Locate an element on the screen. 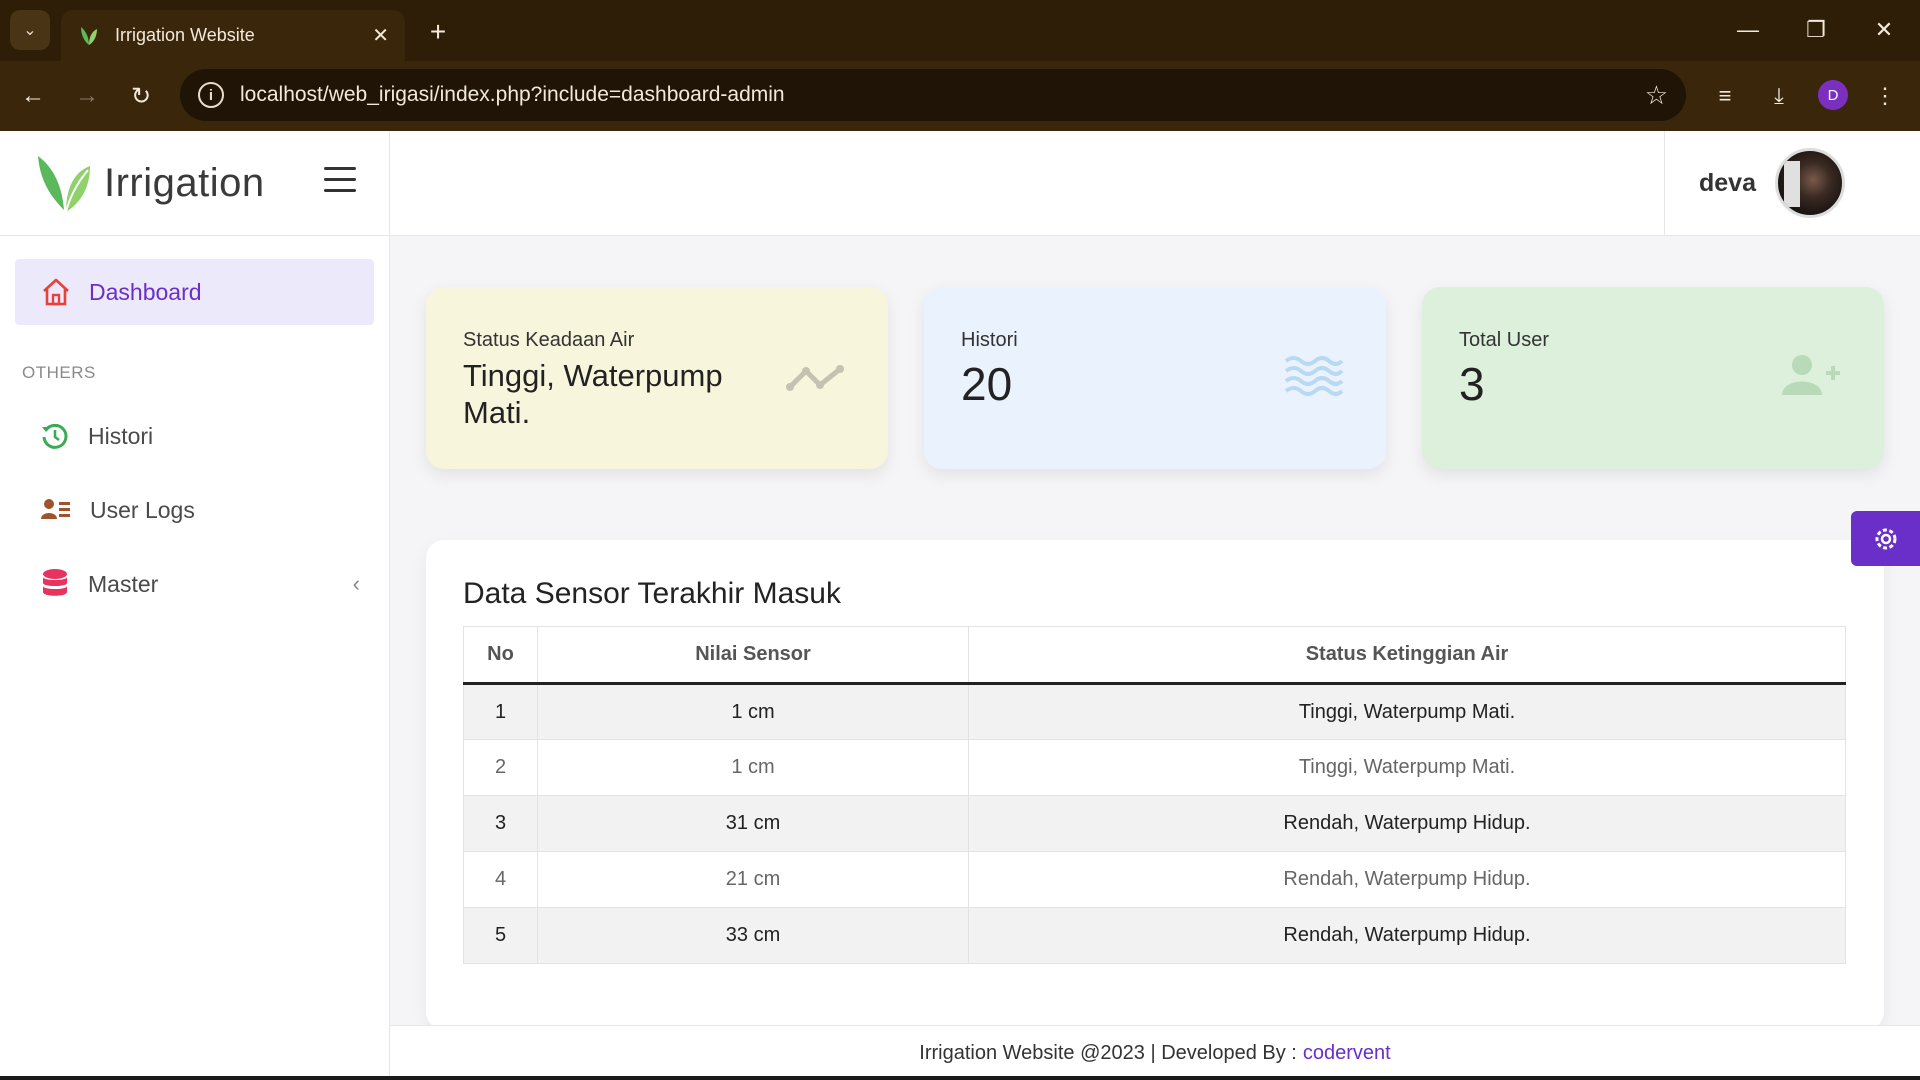  sidebar-item-master: Master ‹ is located at coordinates (200, 584).